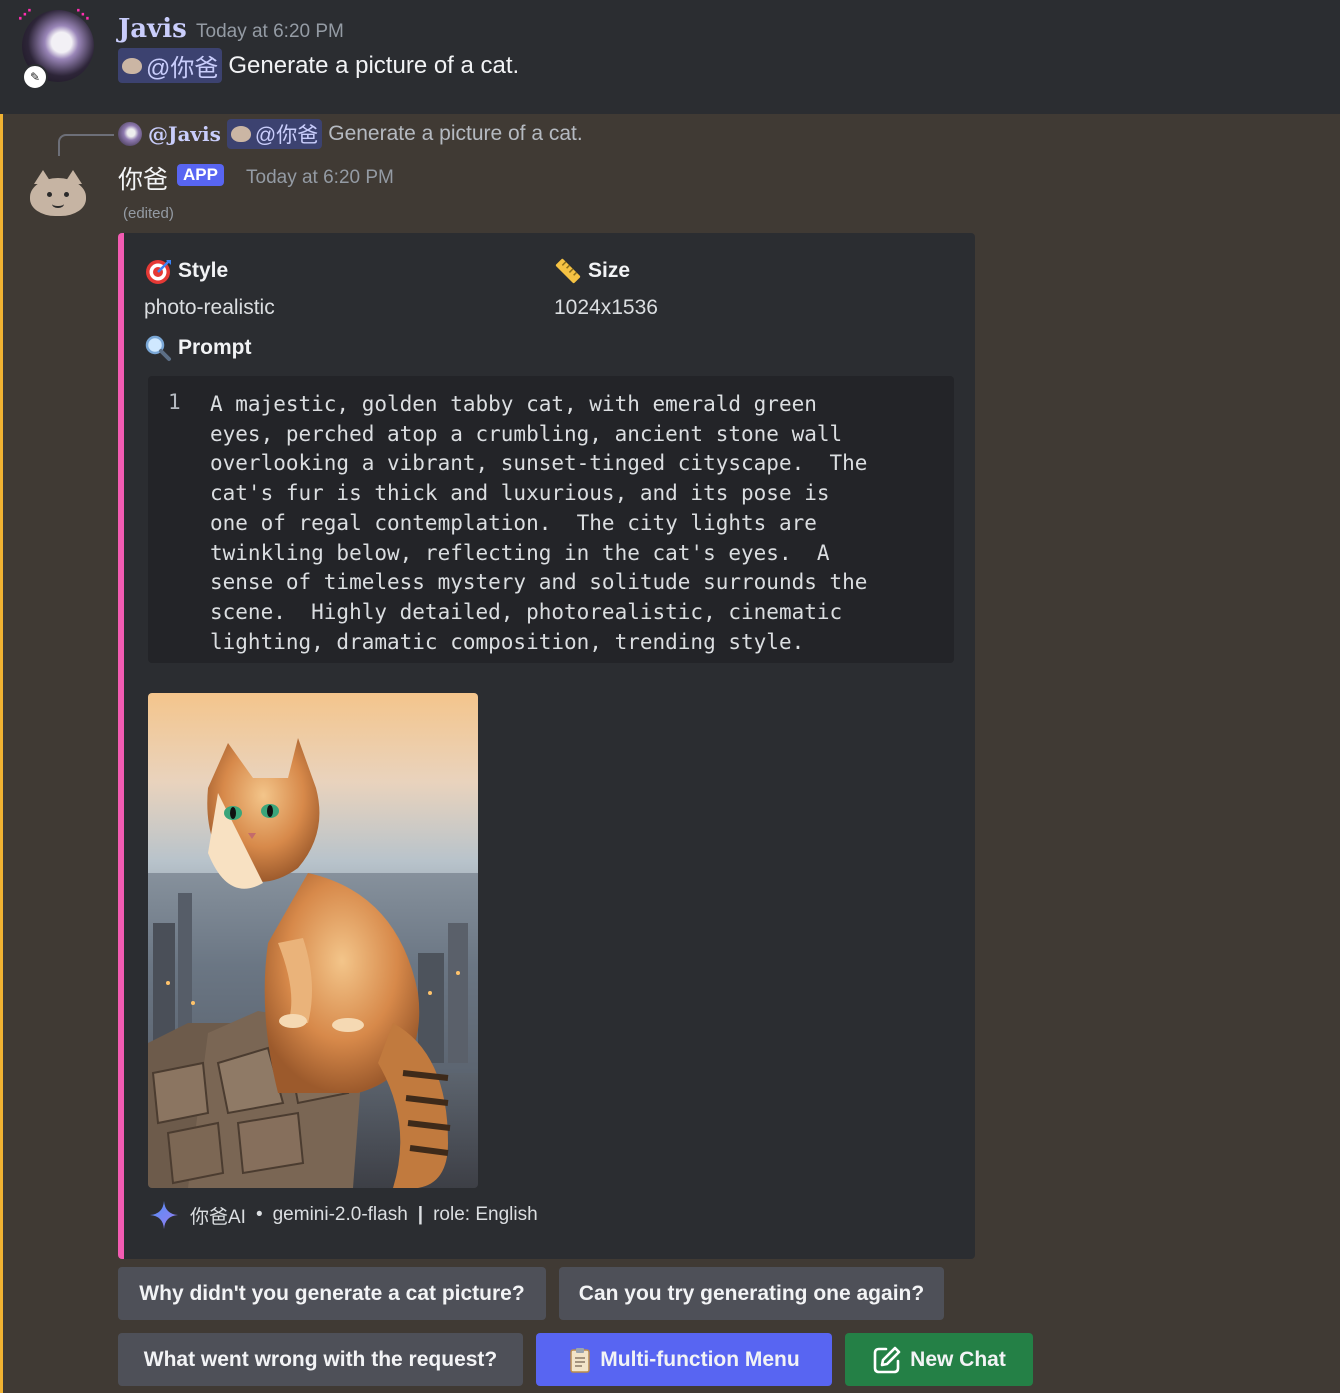 This screenshot has height=1393, width=1340. I want to click on avatar-decoration-icon: ✎, so click(35, 77).